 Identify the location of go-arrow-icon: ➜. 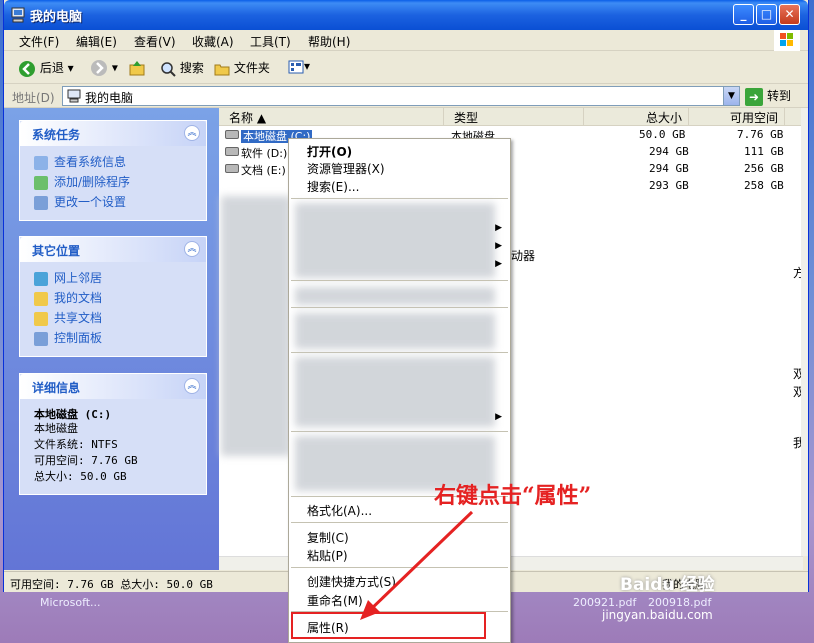
(754, 96).